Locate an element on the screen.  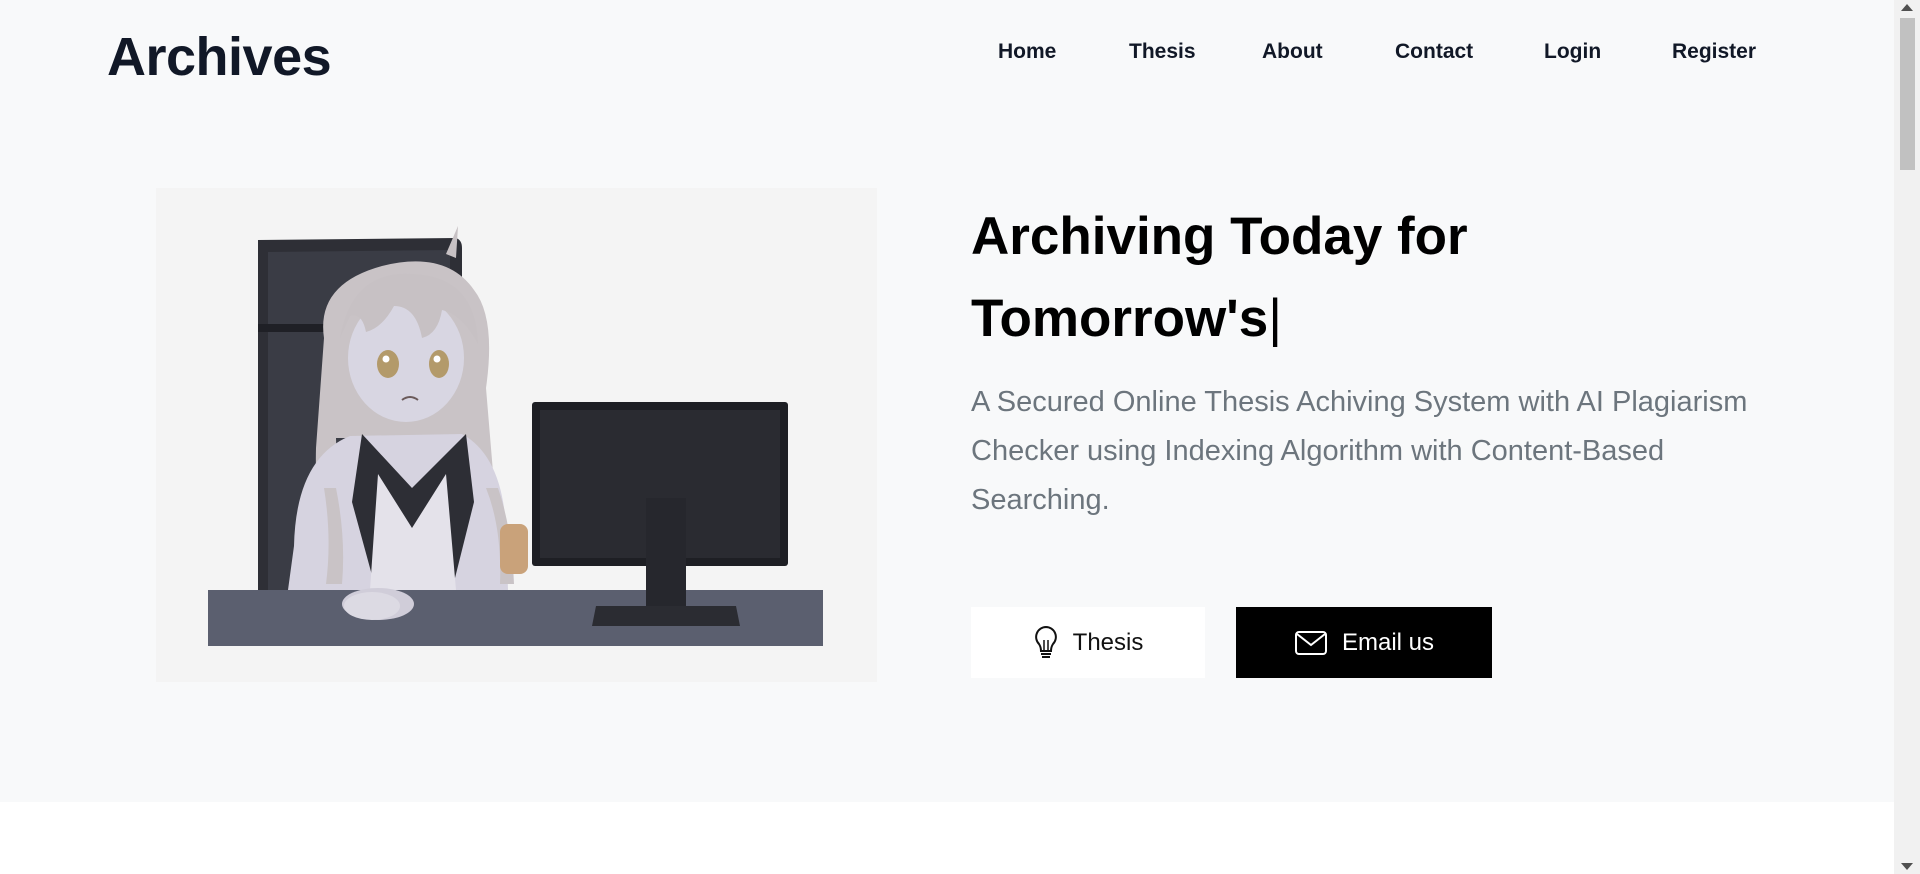
nav-login: Login is located at coordinates (1572, 52).